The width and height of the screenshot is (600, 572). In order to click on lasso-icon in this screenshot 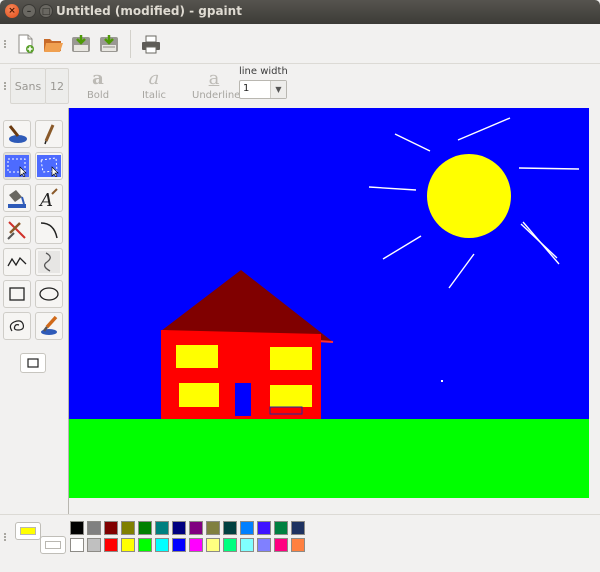, I will do `click(17, 326)`.